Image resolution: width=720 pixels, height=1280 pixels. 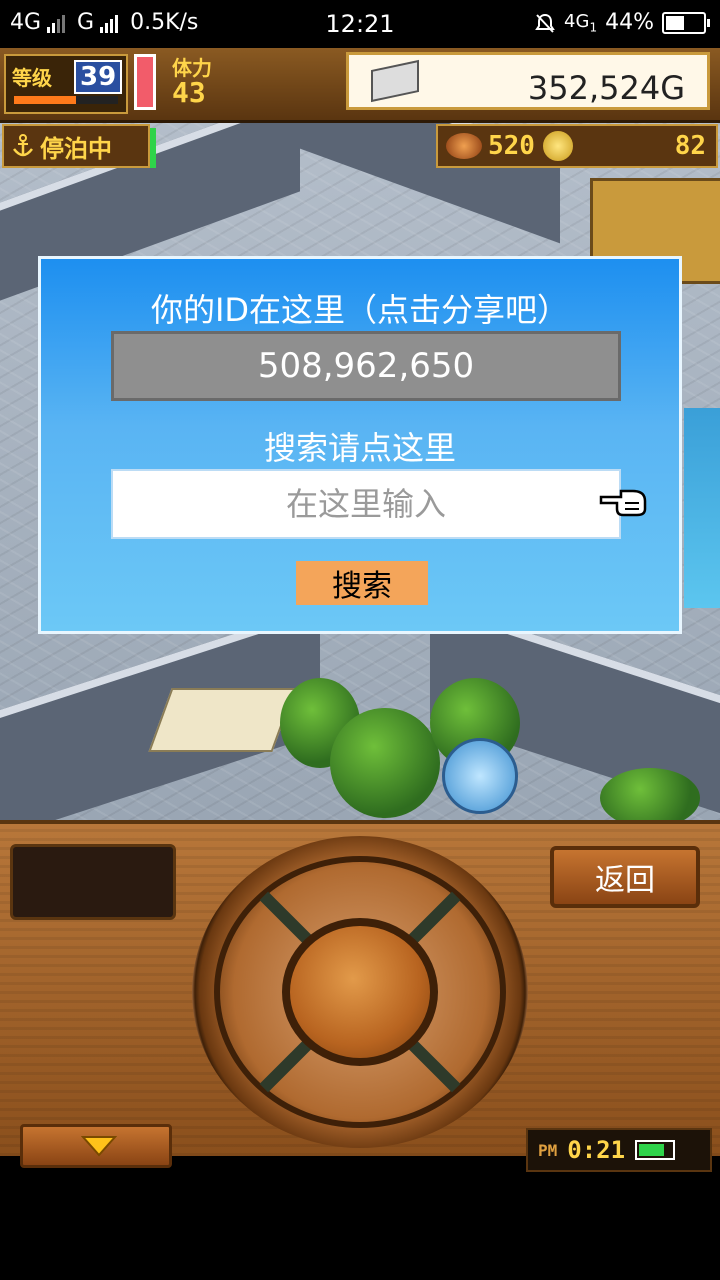 I want to click on game-battery-icon, so click(x=655, y=1150).